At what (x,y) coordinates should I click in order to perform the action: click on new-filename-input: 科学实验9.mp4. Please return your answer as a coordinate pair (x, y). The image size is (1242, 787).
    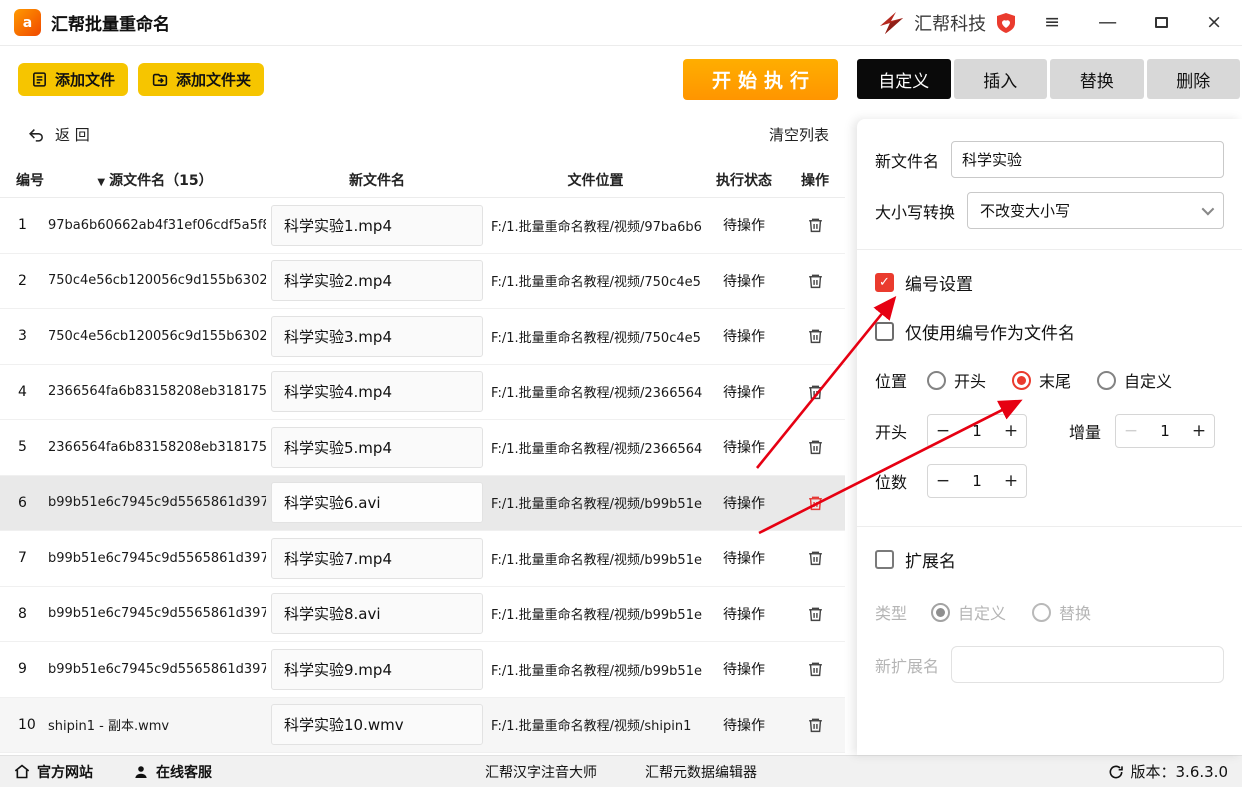
    Looking at the image, I should click on (377, 669).